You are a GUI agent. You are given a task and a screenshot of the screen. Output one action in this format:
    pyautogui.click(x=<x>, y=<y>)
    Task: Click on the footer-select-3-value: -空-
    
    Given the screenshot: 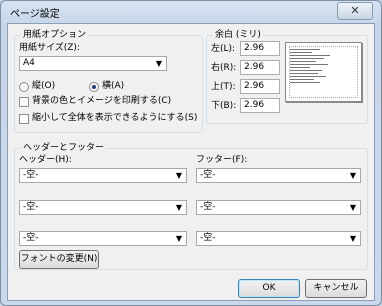 What is the action you would take?
    pyautogui.click(x=208, y=238)
    